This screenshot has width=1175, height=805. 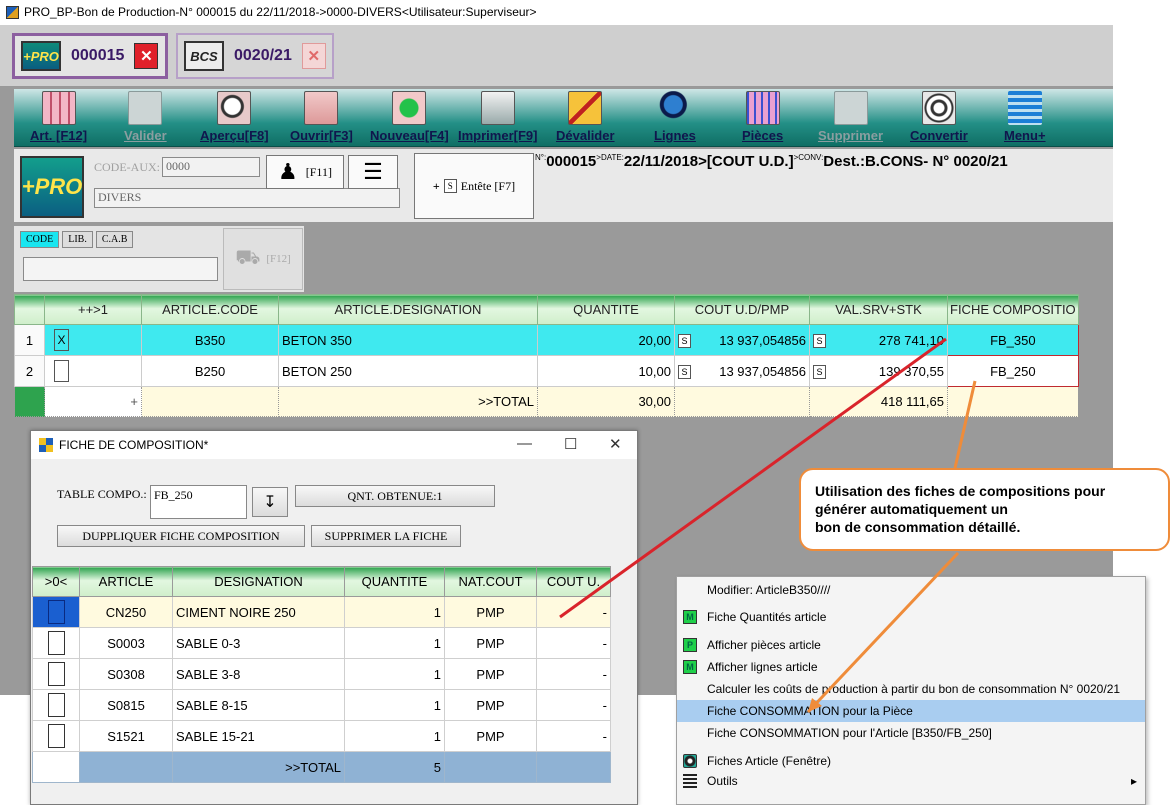 I want to click on orange-arrow-line-bottom, so click(x=883, y=632).